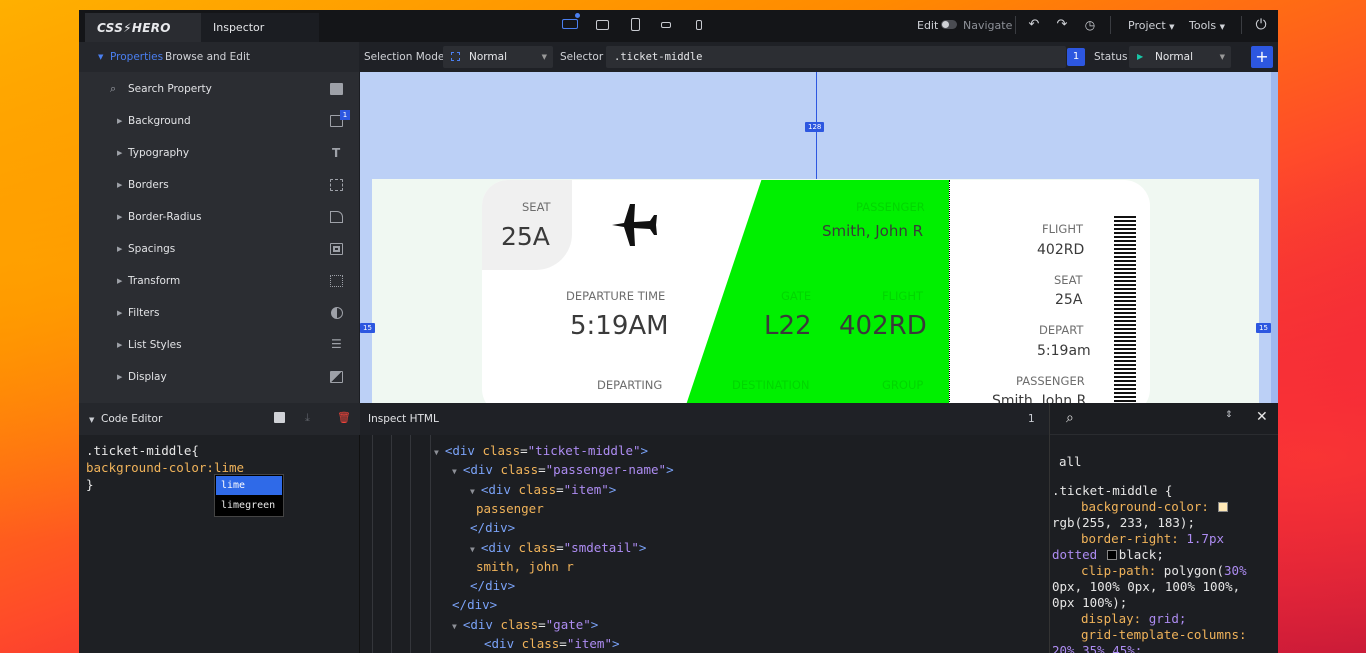  Describe the element at coordinates (219, 314) in the screenshot. I see `sidebar-item-filters: ▶ Filters` at that location.